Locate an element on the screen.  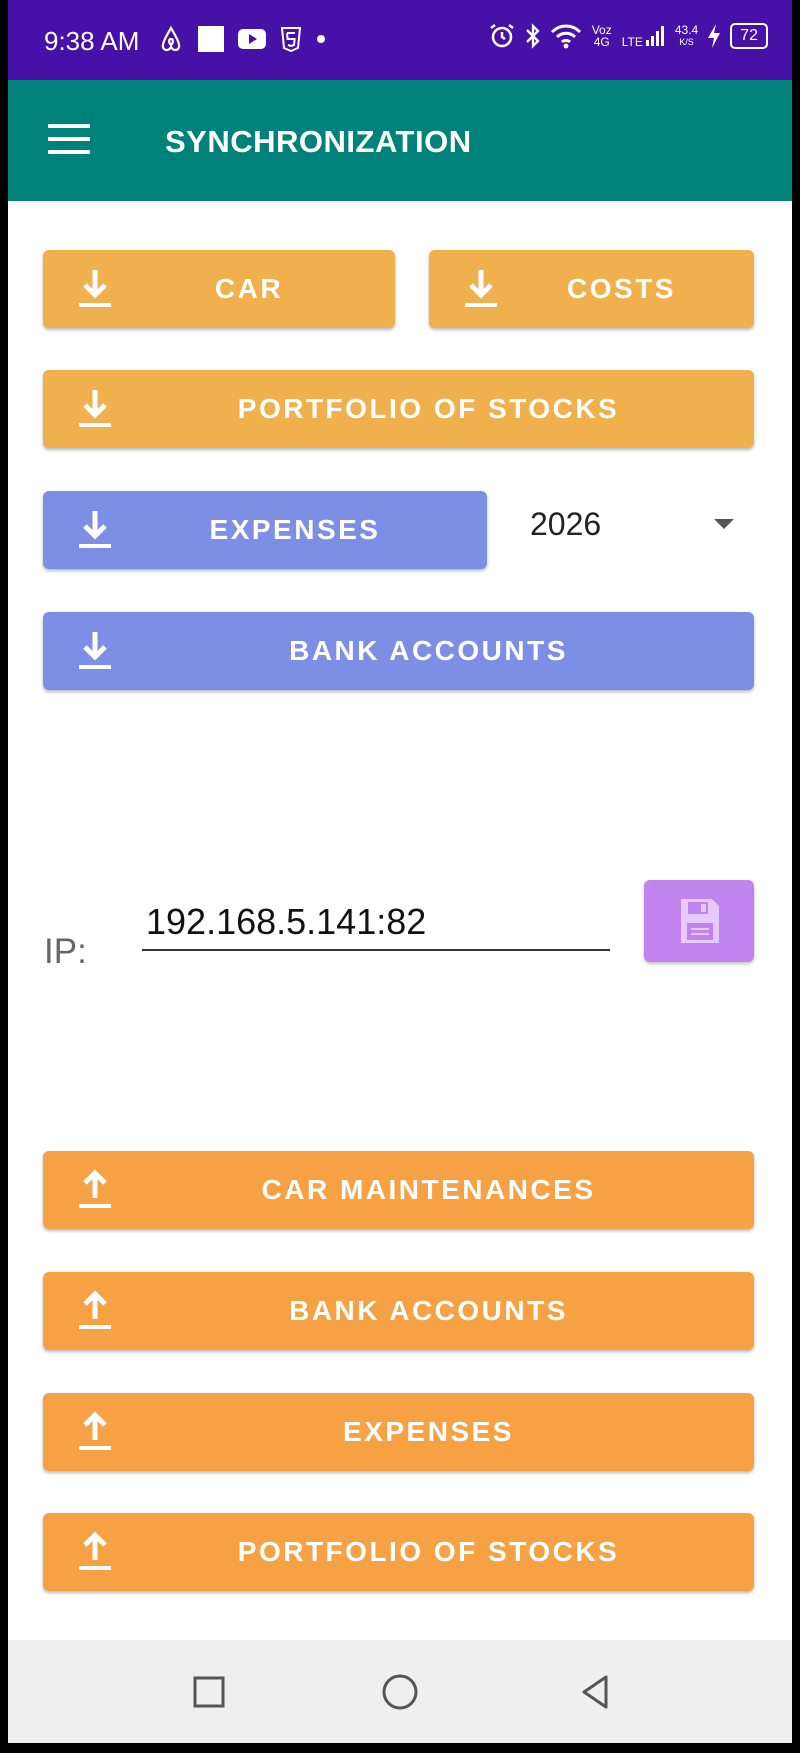
upload-car-maintenances-button: CAR MAINTENANCES is located at coordinates (398, 1190).